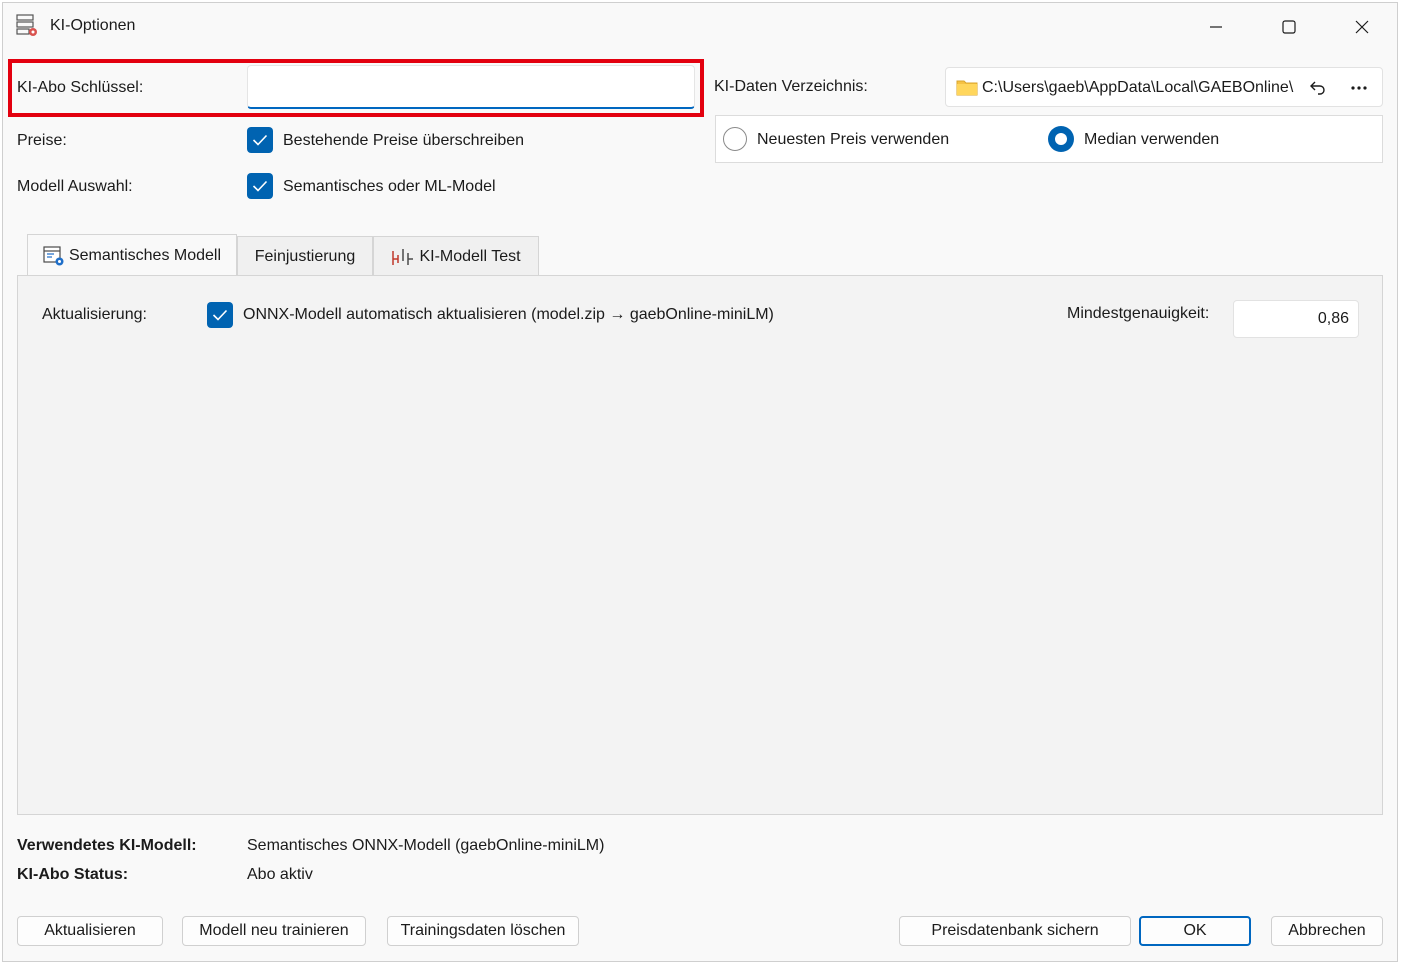 The height and width of the screenshot is (969, 1406). Describe the element at coordinates (1151, 140) in the screenshot. I see `radio-median-label: Median verwenden` at that location.